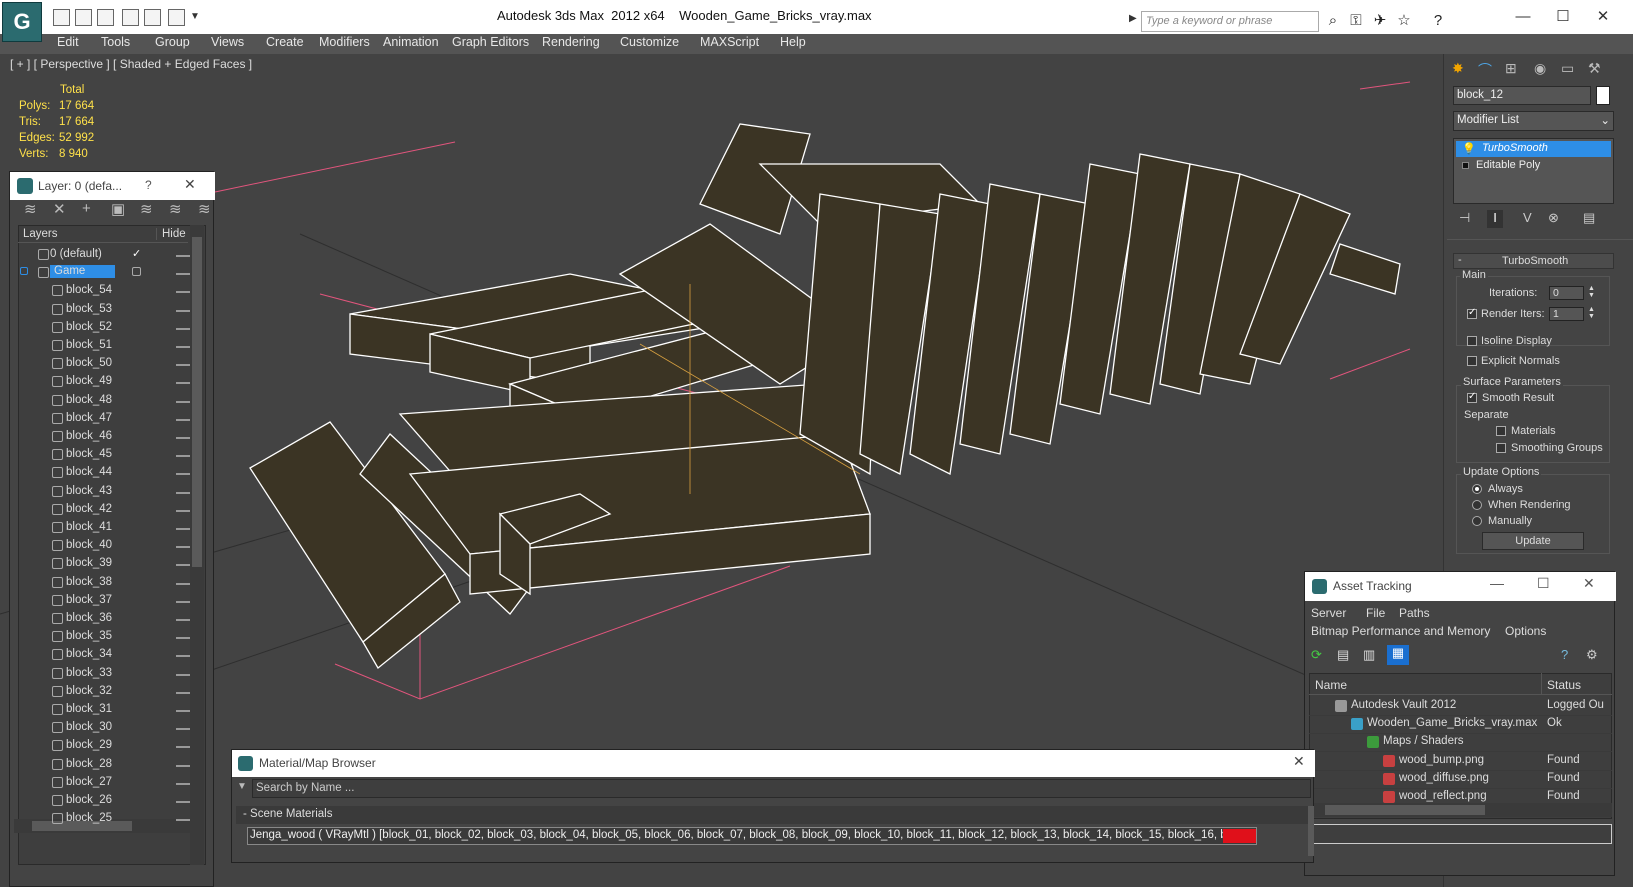 The image size is (1633, 887). I want to click on layer-manager-titlebar: Layer: 0 (defa... ? ✕, so click(112, 186).